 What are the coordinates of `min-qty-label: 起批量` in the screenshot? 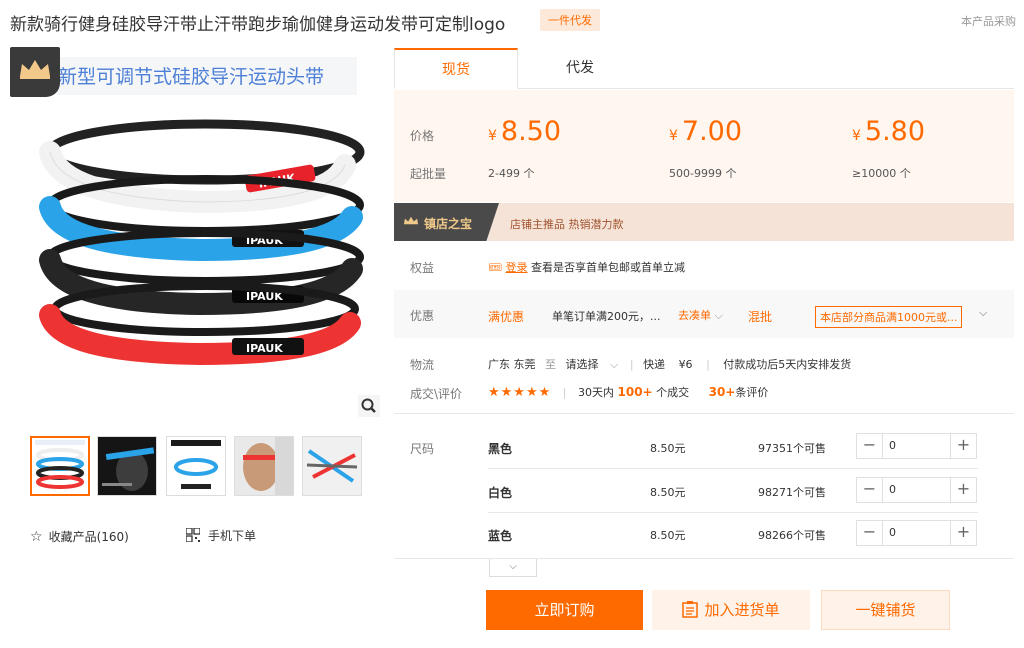 It's located at (428, 174).